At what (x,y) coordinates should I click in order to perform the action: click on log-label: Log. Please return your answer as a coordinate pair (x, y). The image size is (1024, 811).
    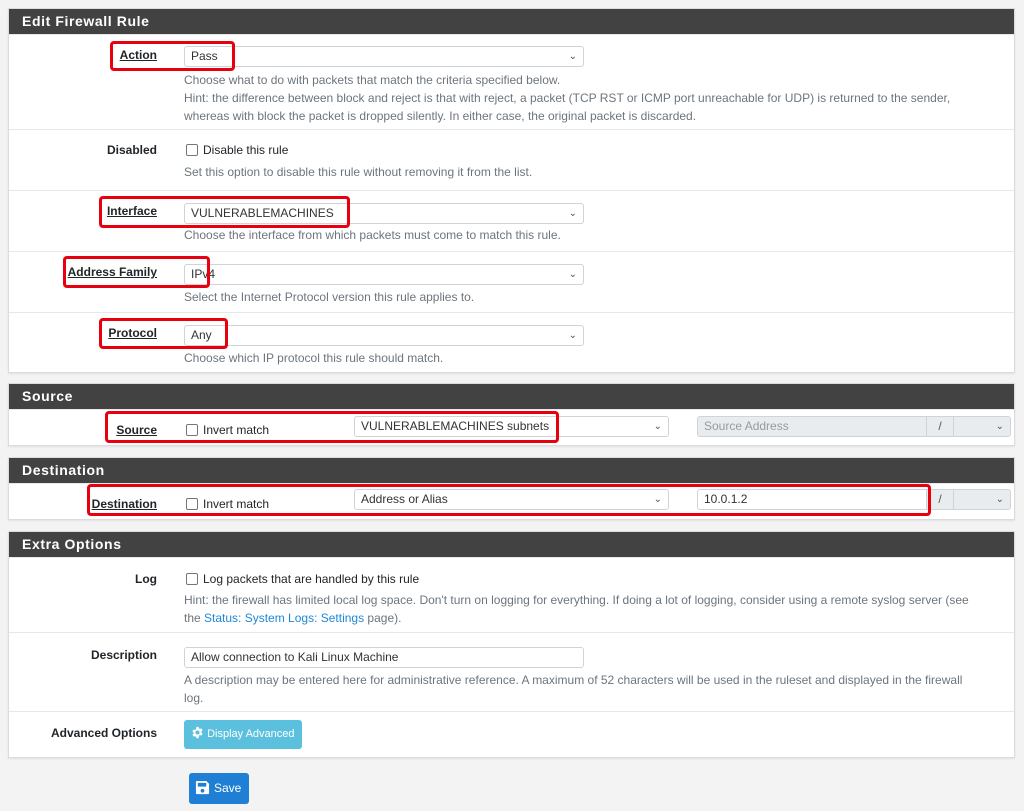
    Looking at the image, I should click on (146, 579).